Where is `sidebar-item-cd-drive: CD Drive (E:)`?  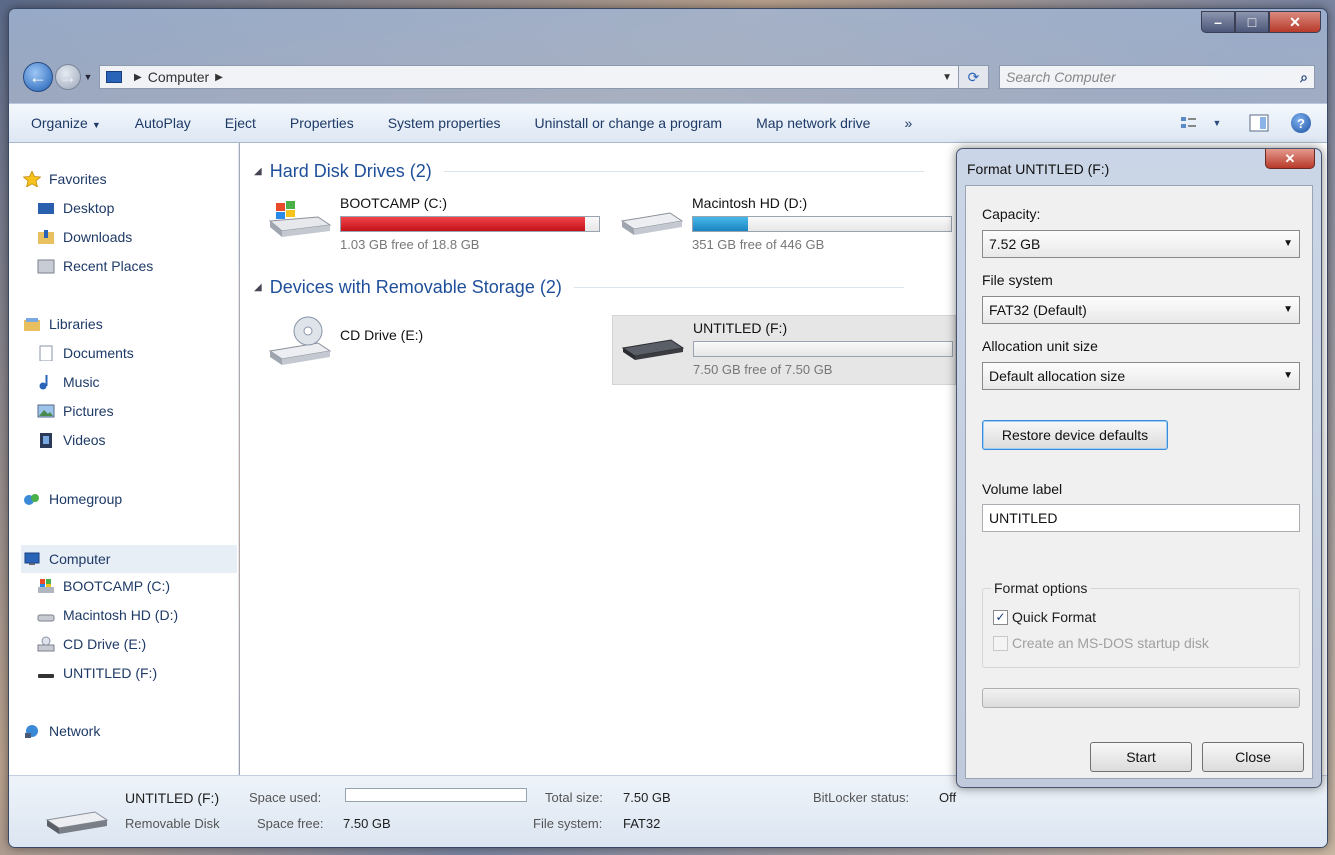 sidebar-item-cd-drive: CD Drive (E:) is located at coordinates (91, 644).